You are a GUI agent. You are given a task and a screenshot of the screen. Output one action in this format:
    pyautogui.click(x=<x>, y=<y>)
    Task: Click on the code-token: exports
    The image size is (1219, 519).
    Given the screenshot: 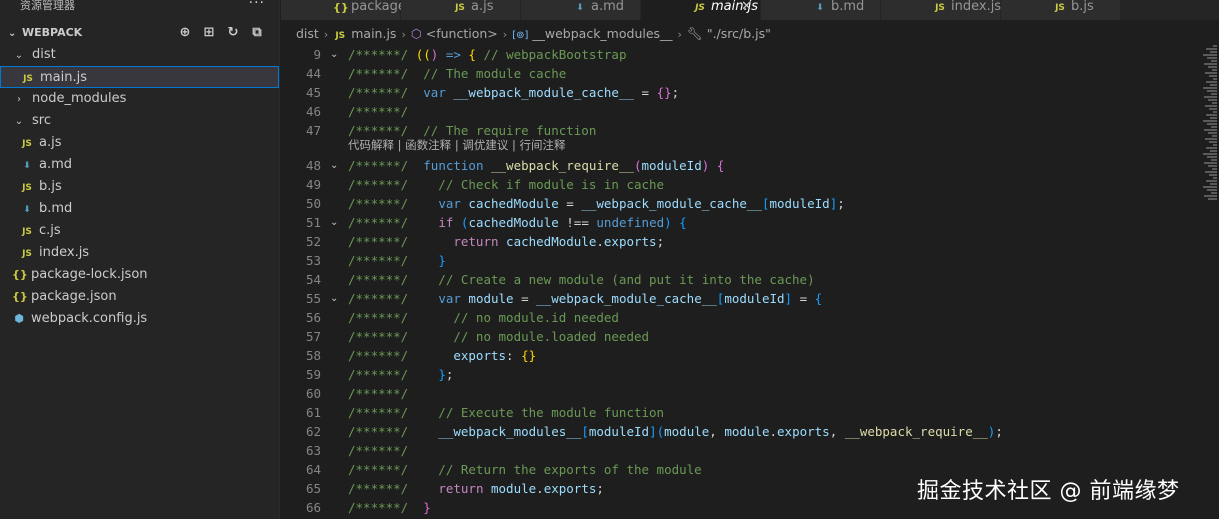 What is the action you would take?
    pyautogui.click(x=480, y=355)
    